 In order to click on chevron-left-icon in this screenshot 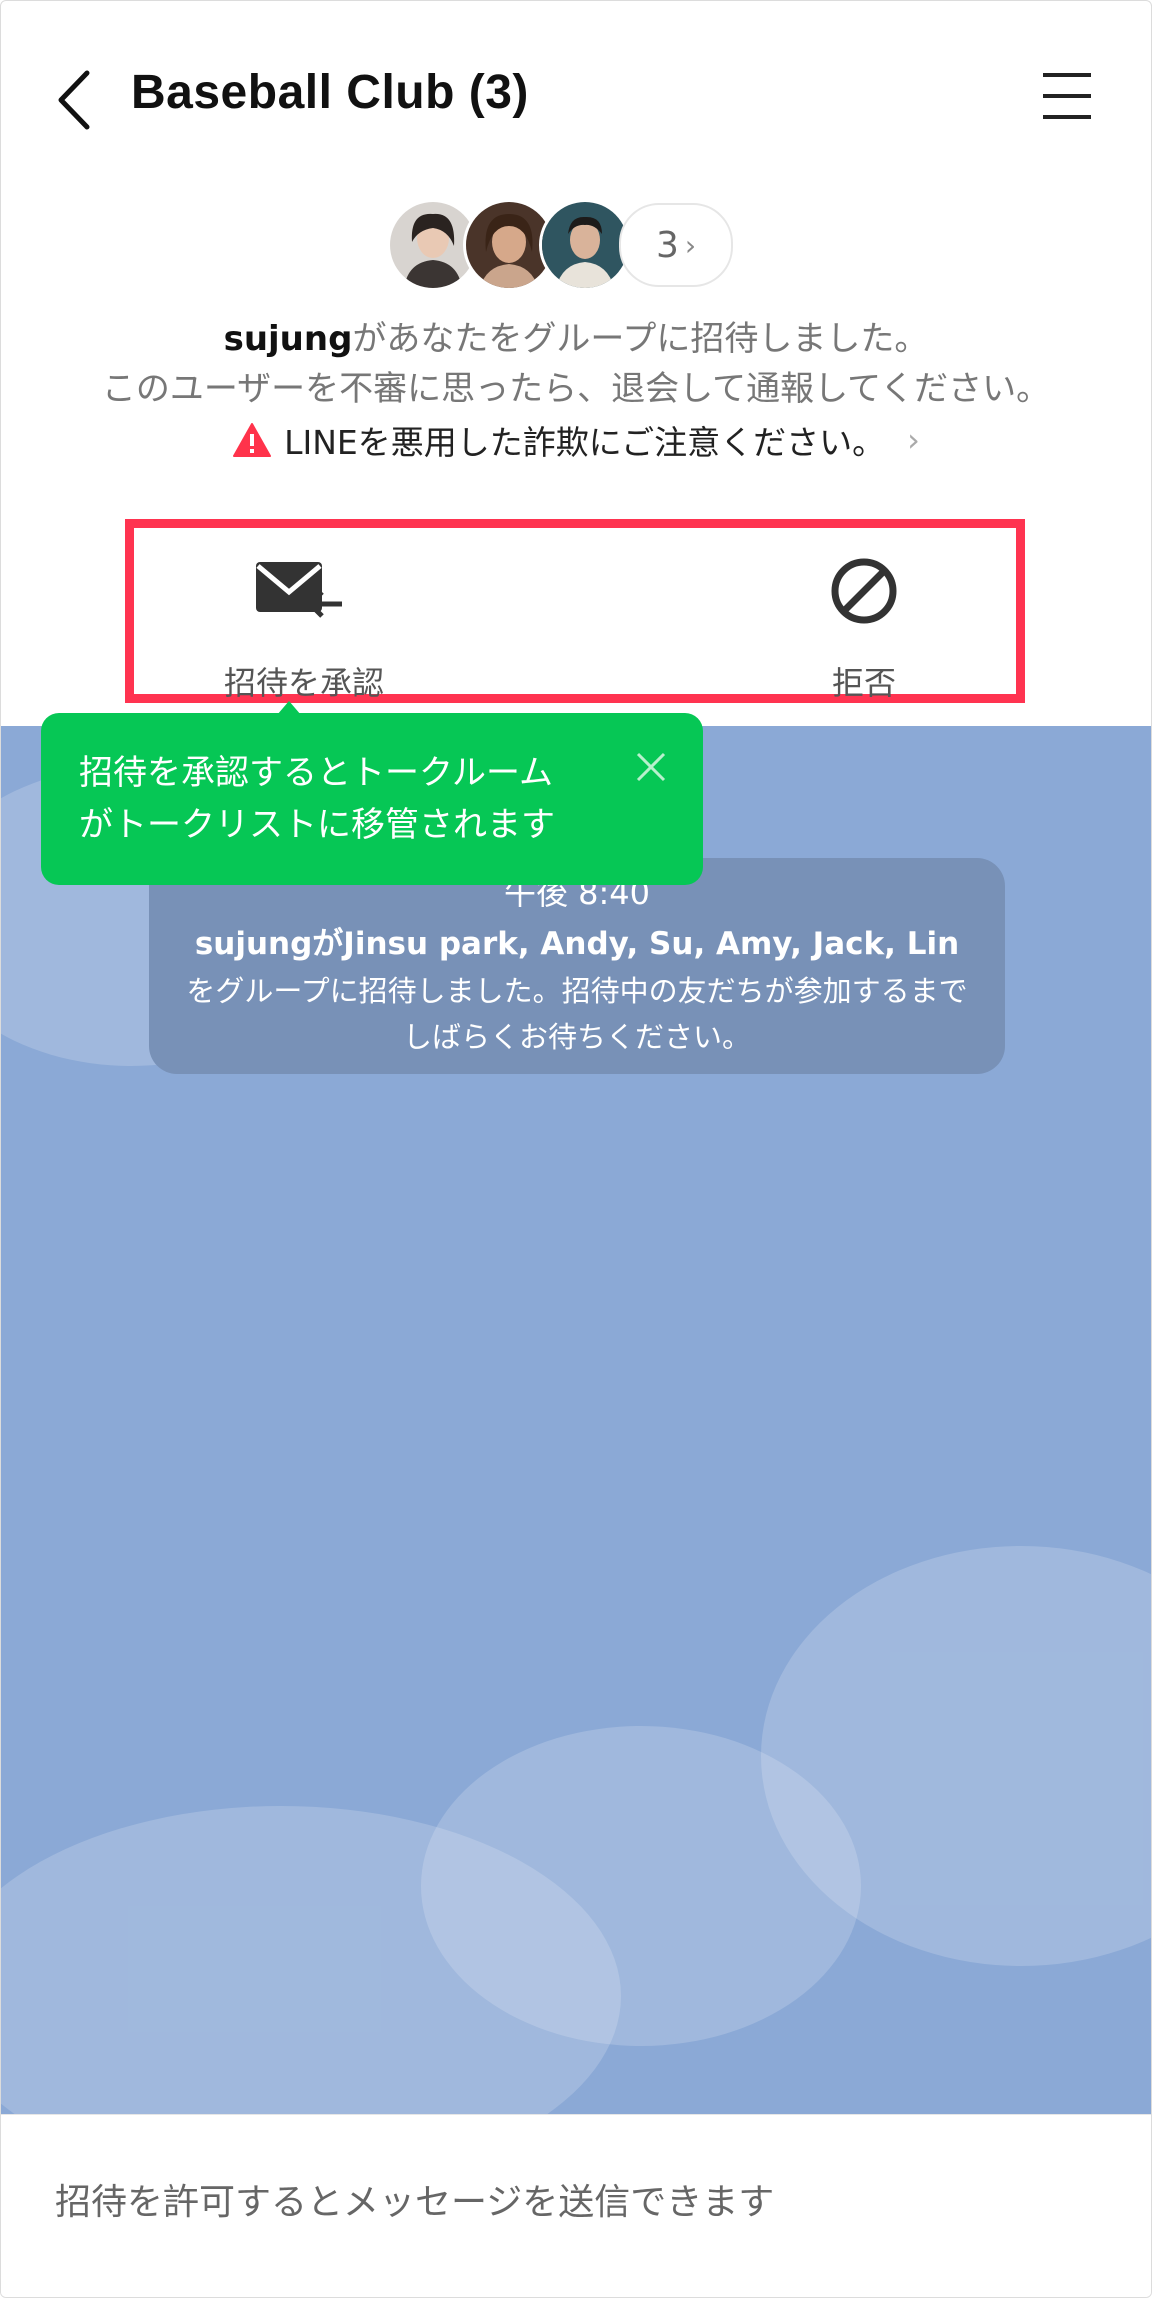, I will do `click(74, 100)`.